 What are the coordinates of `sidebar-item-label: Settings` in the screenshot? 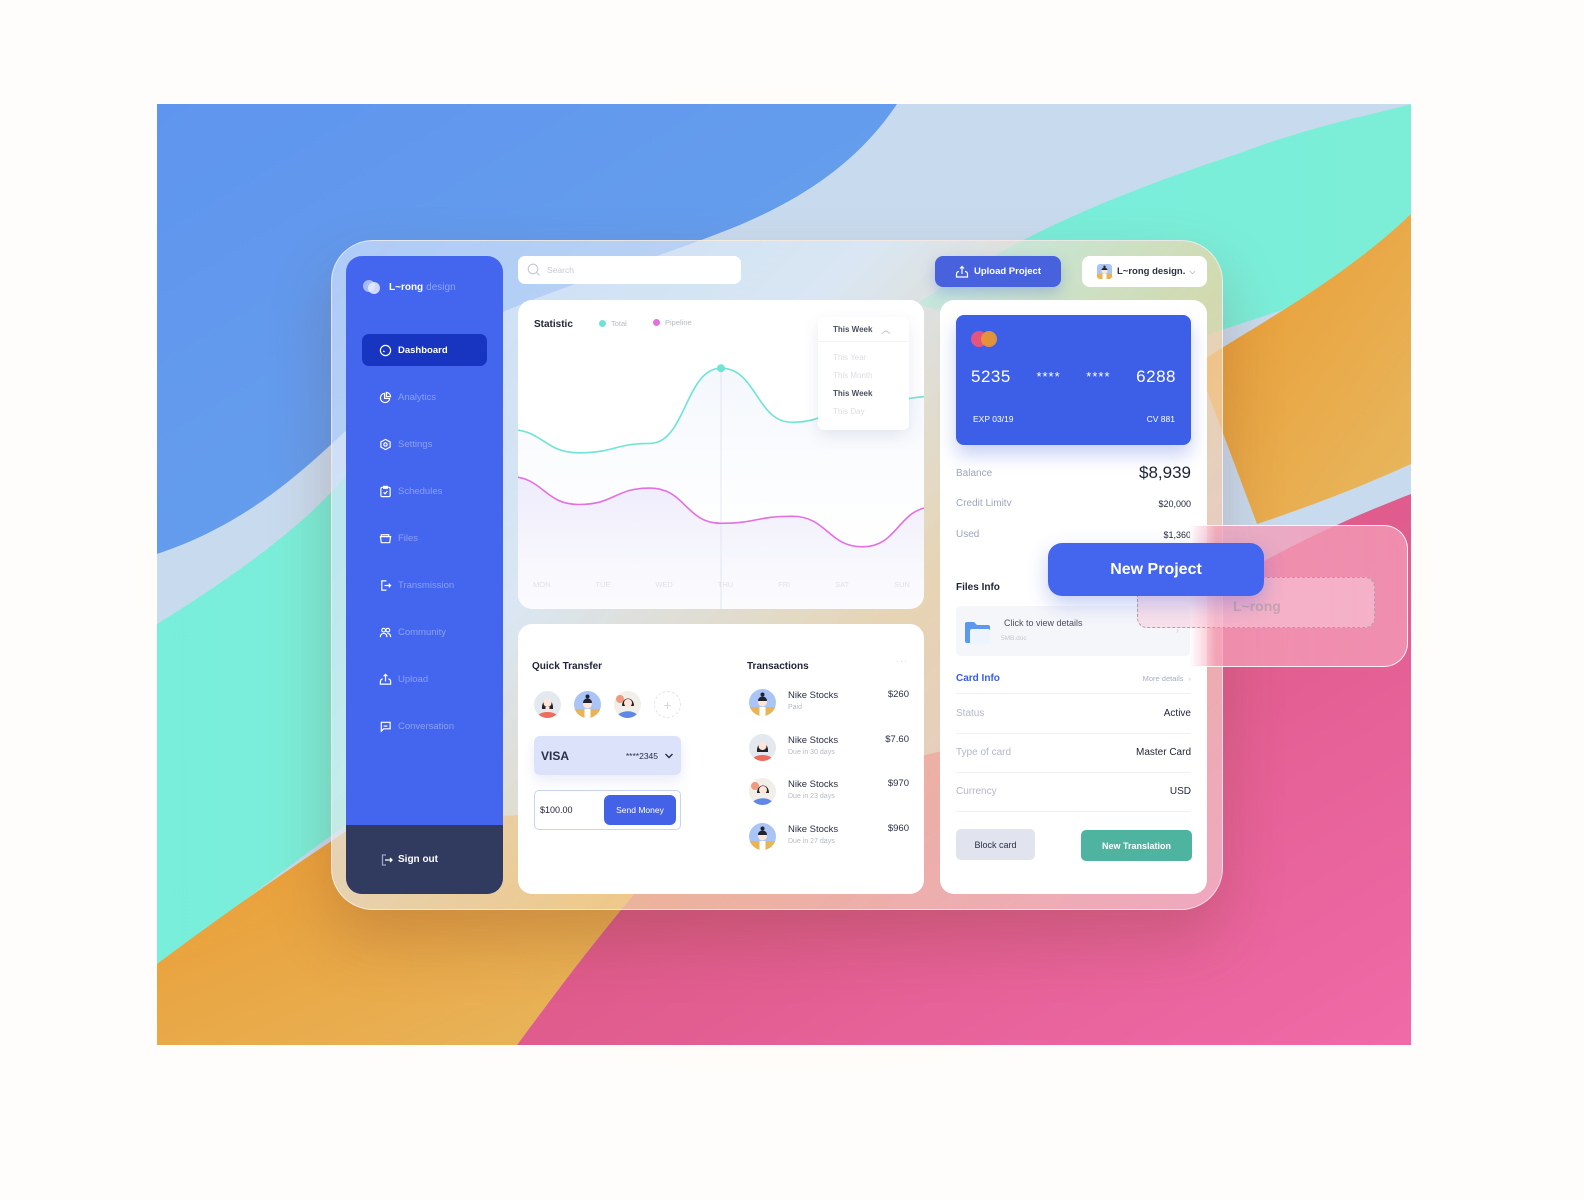 It's located at (415, 444).